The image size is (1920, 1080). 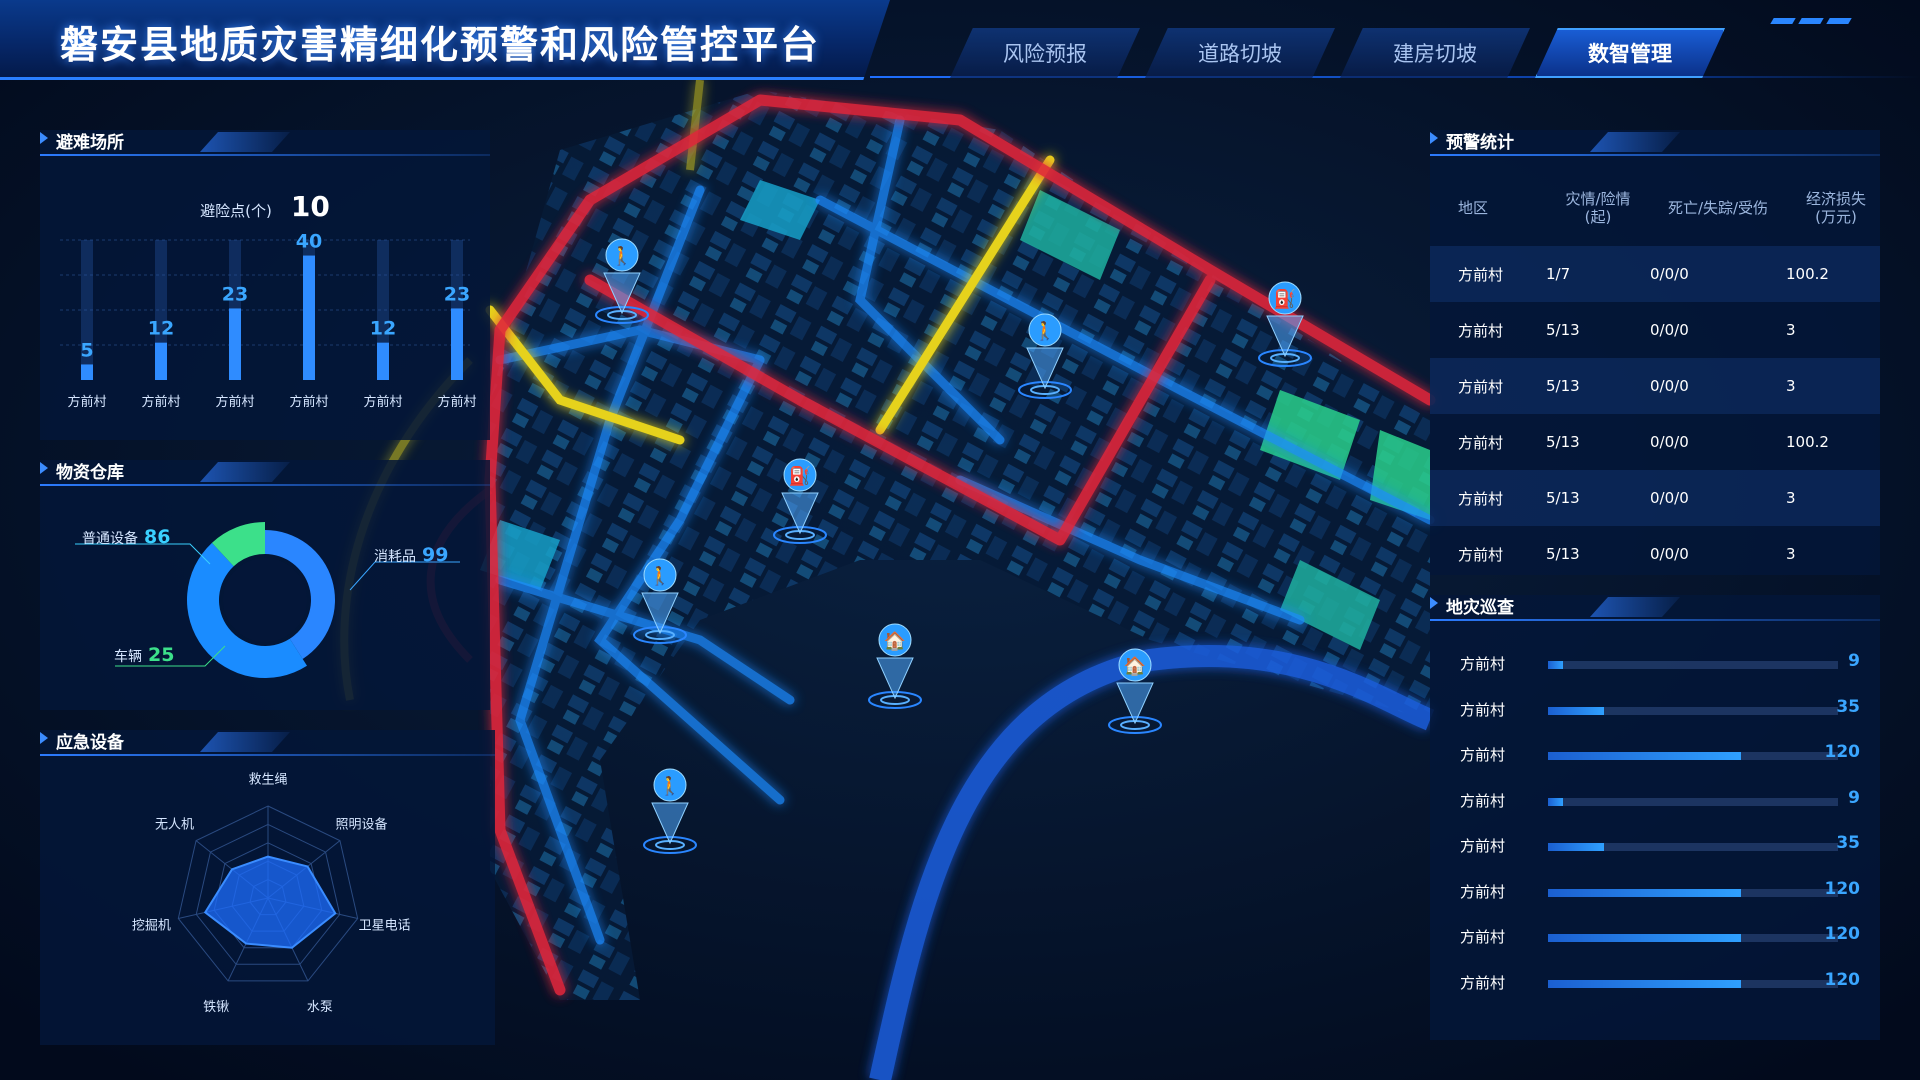 What do you see at coordinates (1563, 386) in the screenshot?
I see `table-cell: 5/13` at bounding box center [1563, 386].